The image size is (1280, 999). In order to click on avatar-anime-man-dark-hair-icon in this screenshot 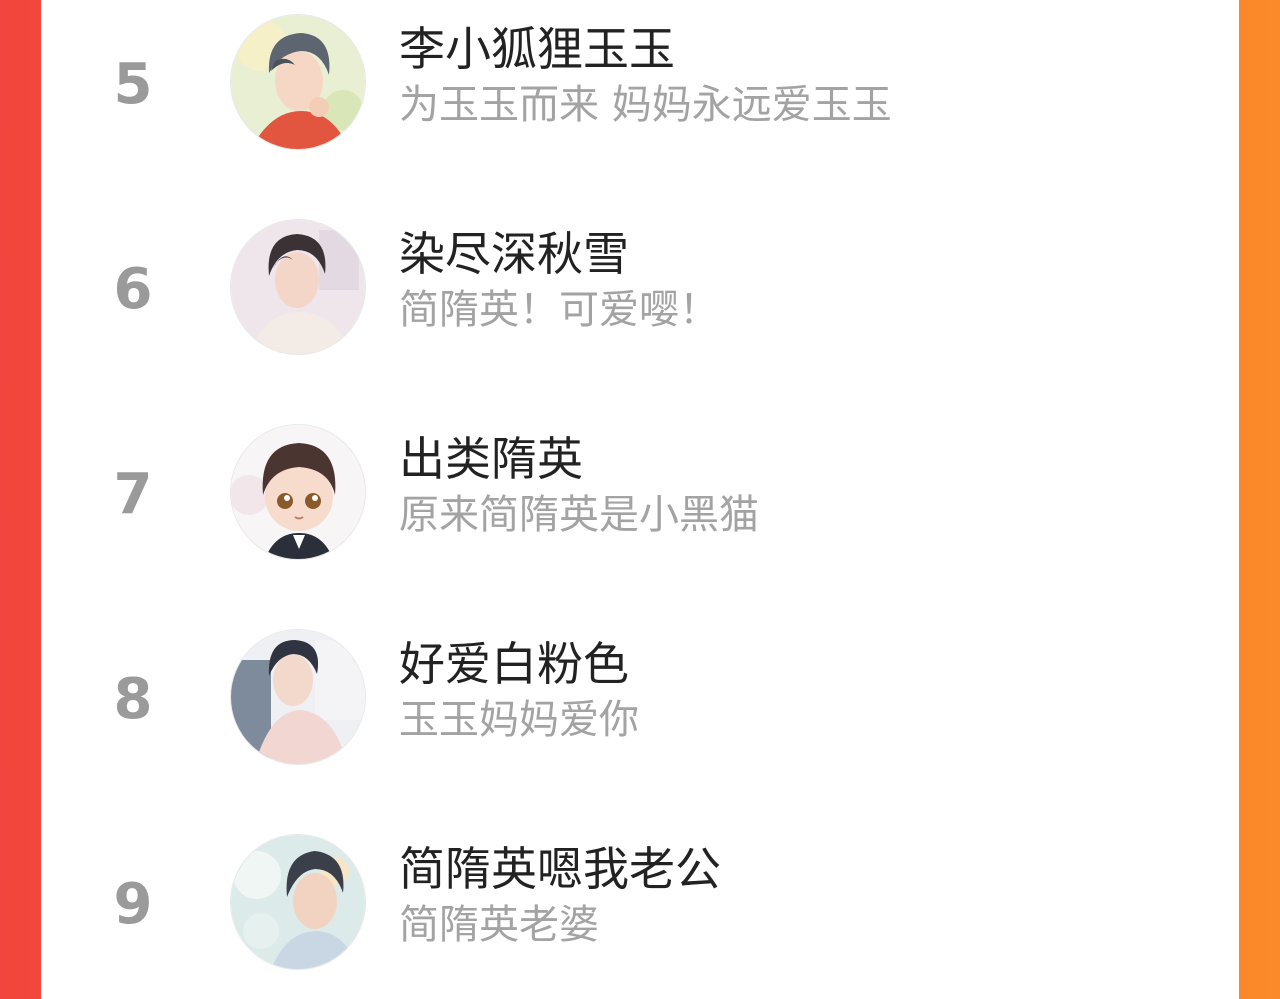, I will do `click(298, 287)`.